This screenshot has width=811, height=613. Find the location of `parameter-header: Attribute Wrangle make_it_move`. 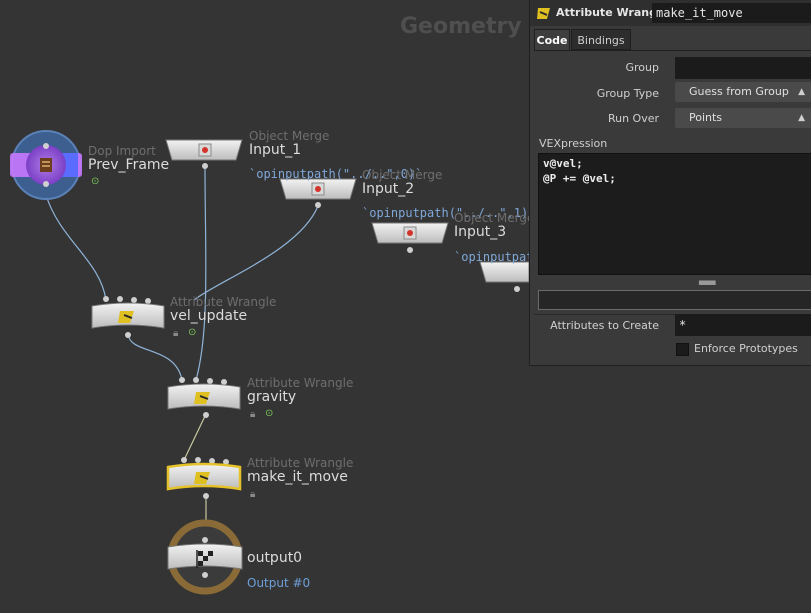

parameter-header: Attribute Wrangle make_it_move is located at coordinates (670, 13).